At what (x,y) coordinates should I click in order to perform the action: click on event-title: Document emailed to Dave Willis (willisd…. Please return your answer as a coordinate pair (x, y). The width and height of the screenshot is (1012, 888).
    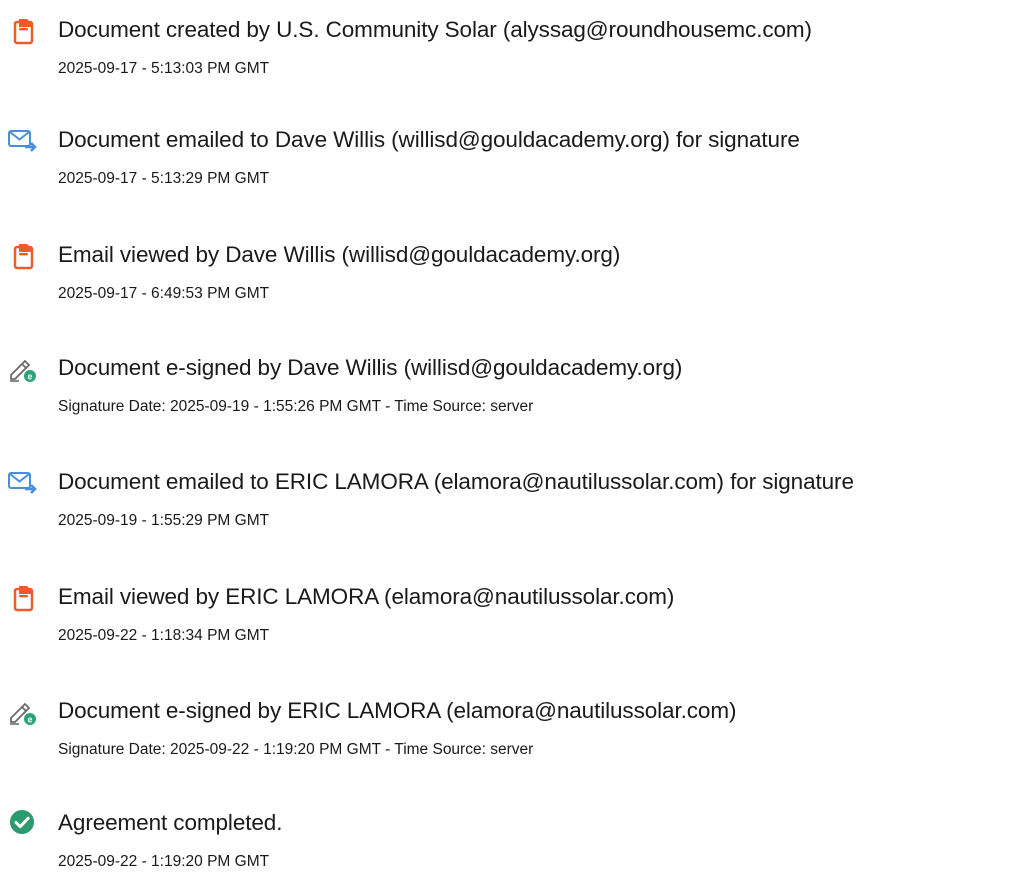
    Looking at the image, I should click on (429, 139).